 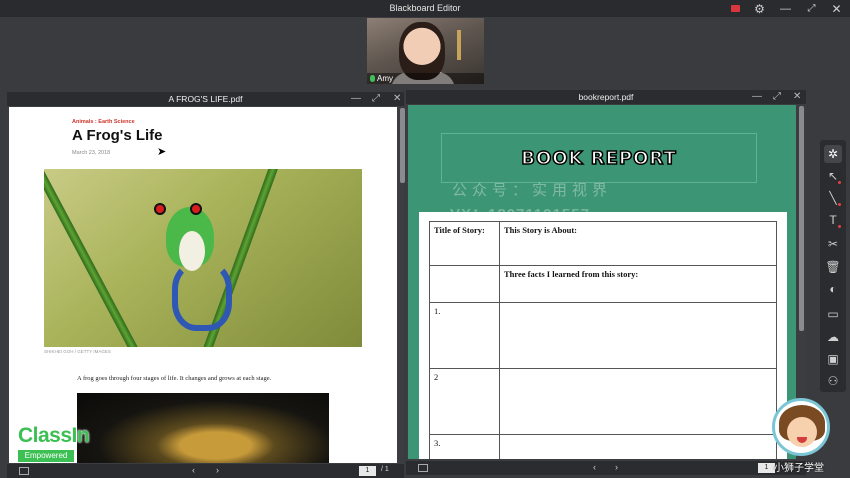 What do you see at coordinates (532, 190) in the screenshot?
I see `watermark-text: 公众号：实用视界` at bounding box center [532, 190].